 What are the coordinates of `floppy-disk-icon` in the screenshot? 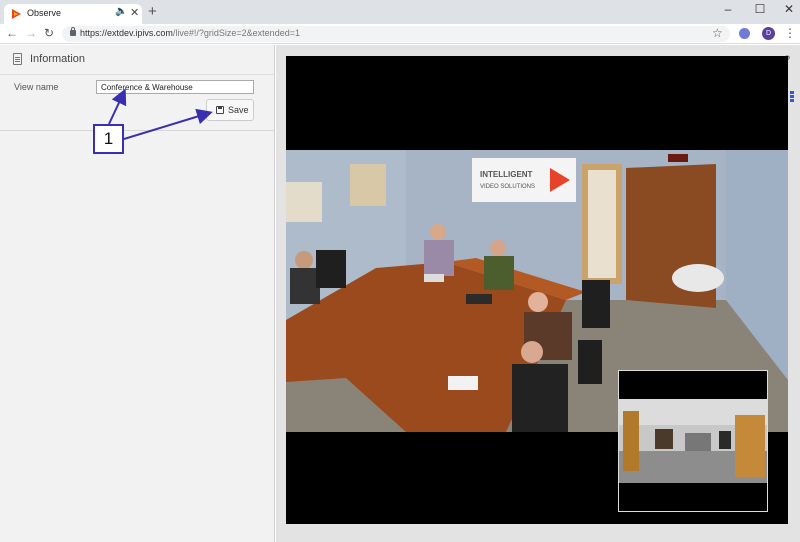 It's located at (220, 110).